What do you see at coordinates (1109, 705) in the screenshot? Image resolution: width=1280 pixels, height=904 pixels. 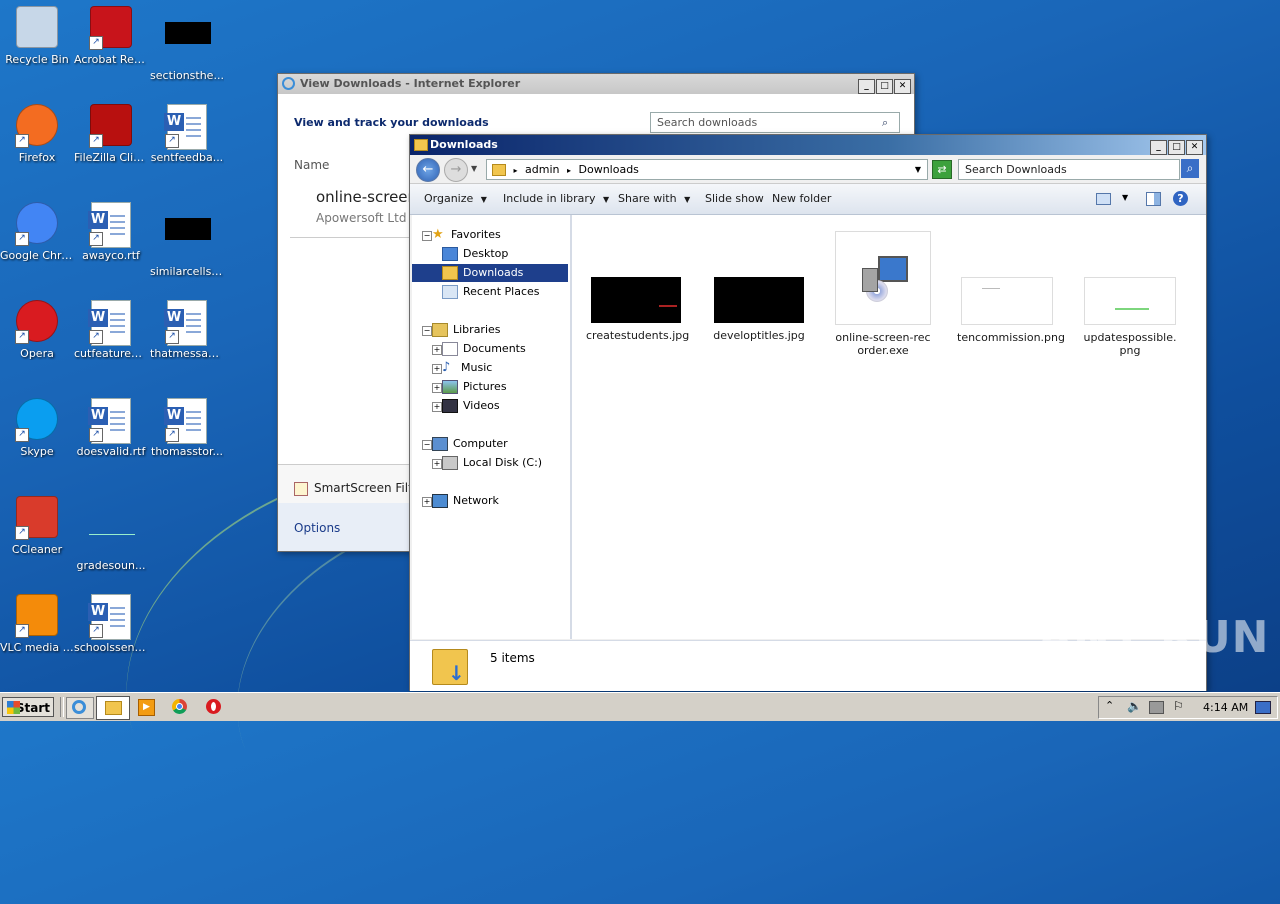 I see `show-hidden-icons-icon: ⌃` at bounding box center [1109, 705].